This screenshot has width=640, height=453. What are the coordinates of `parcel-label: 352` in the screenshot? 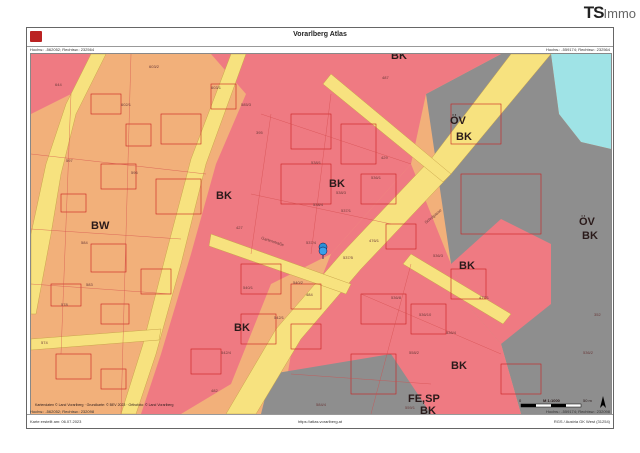 It's located at (597, 314).